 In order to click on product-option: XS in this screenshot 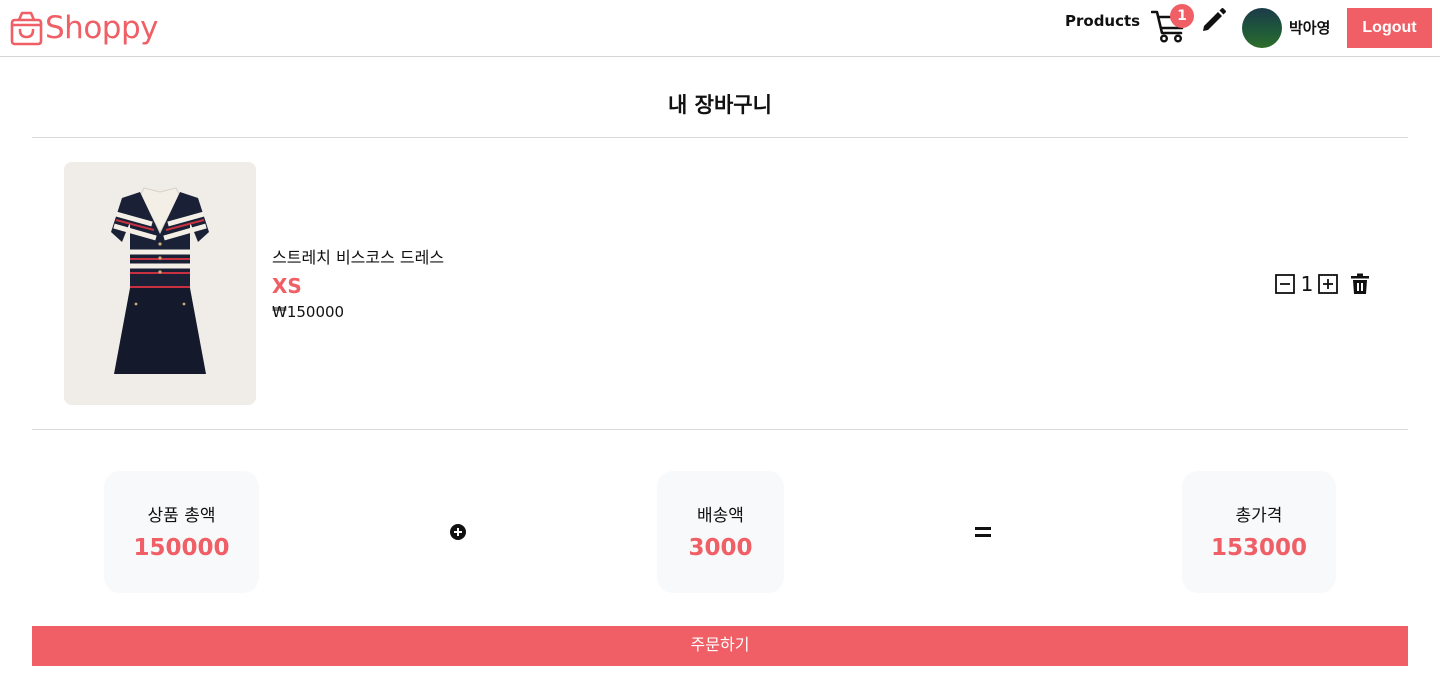, I will do `click(287, 286)`.